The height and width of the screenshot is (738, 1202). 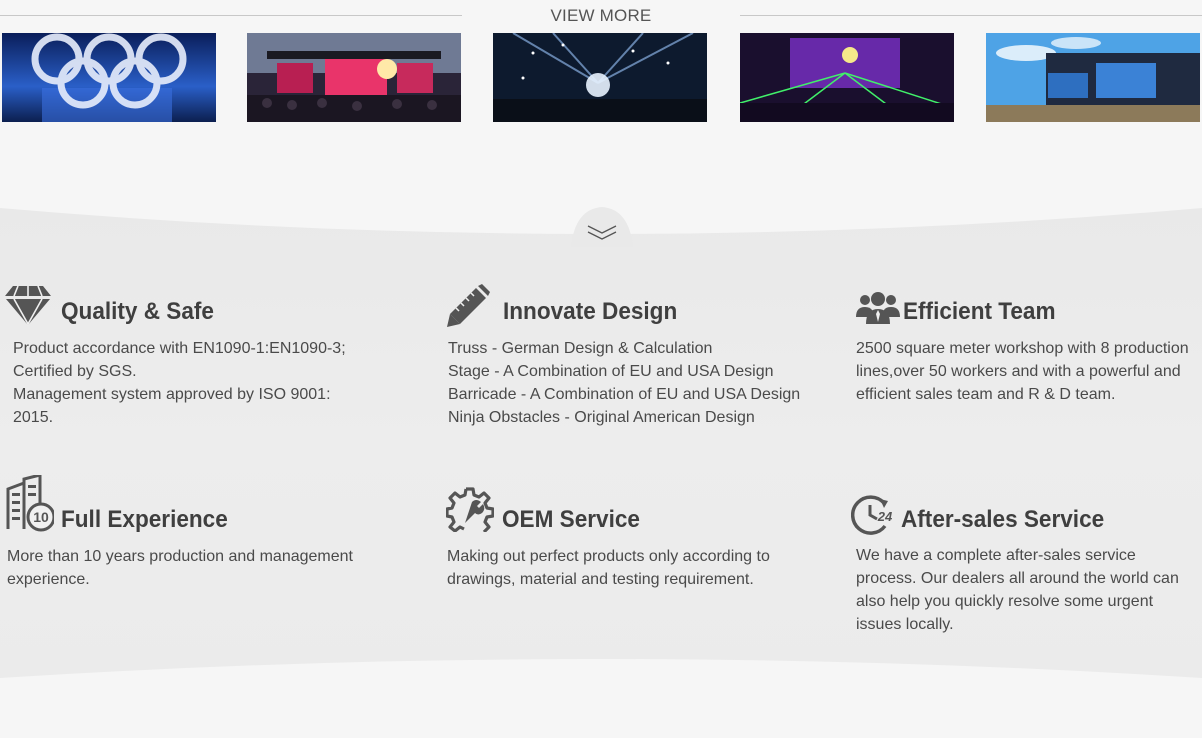 What do you see at coordinates (470, 509) in the screenshot?
I see `gear-wrench-icon` at bounding box center [470, 509].